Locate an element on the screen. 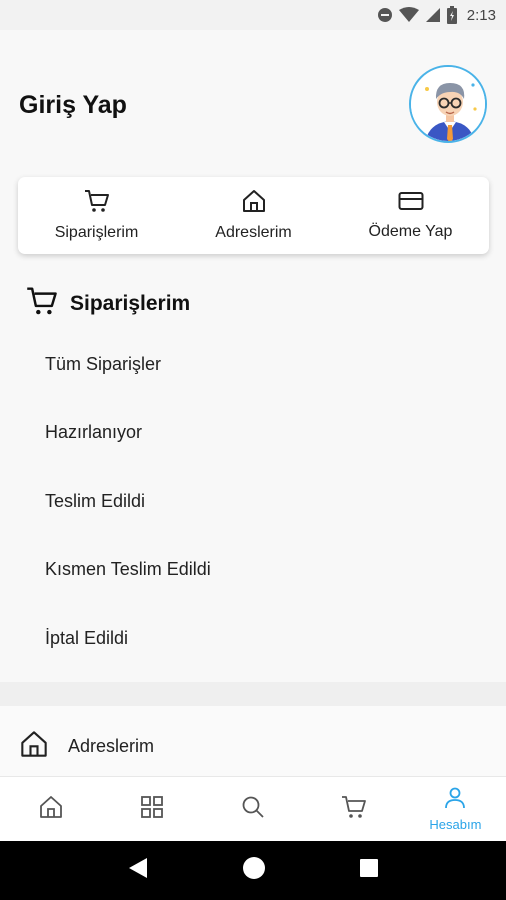  nav-search is located at coordinates (252, 809).